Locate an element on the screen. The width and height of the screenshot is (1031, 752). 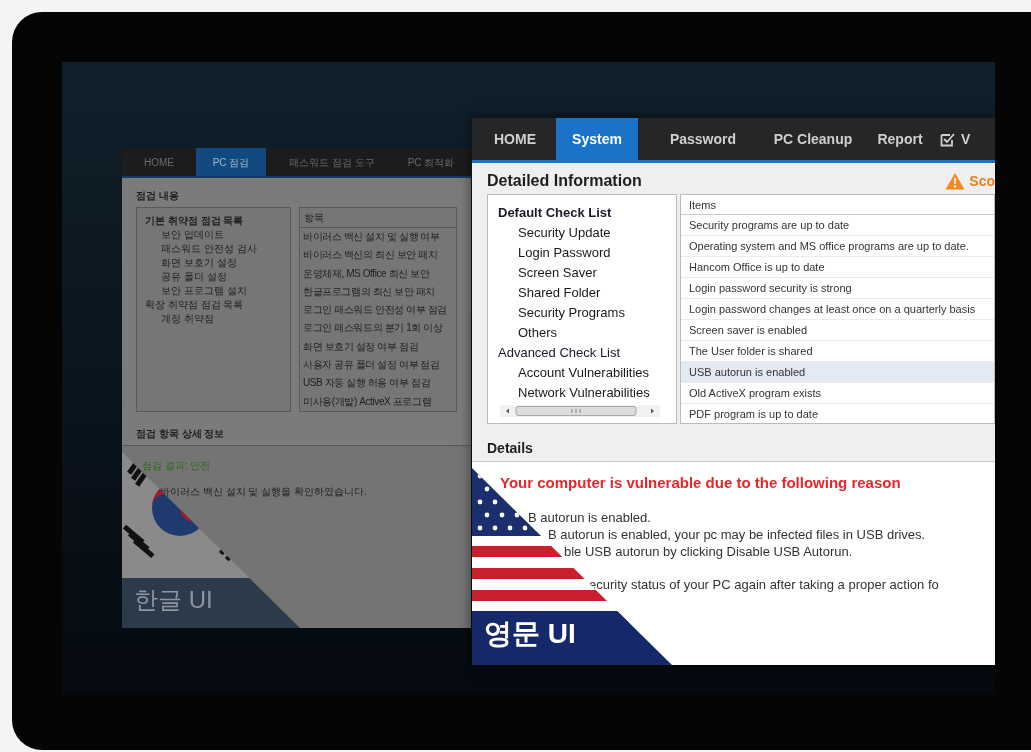
tab: System is located at coordinates (597, 139).